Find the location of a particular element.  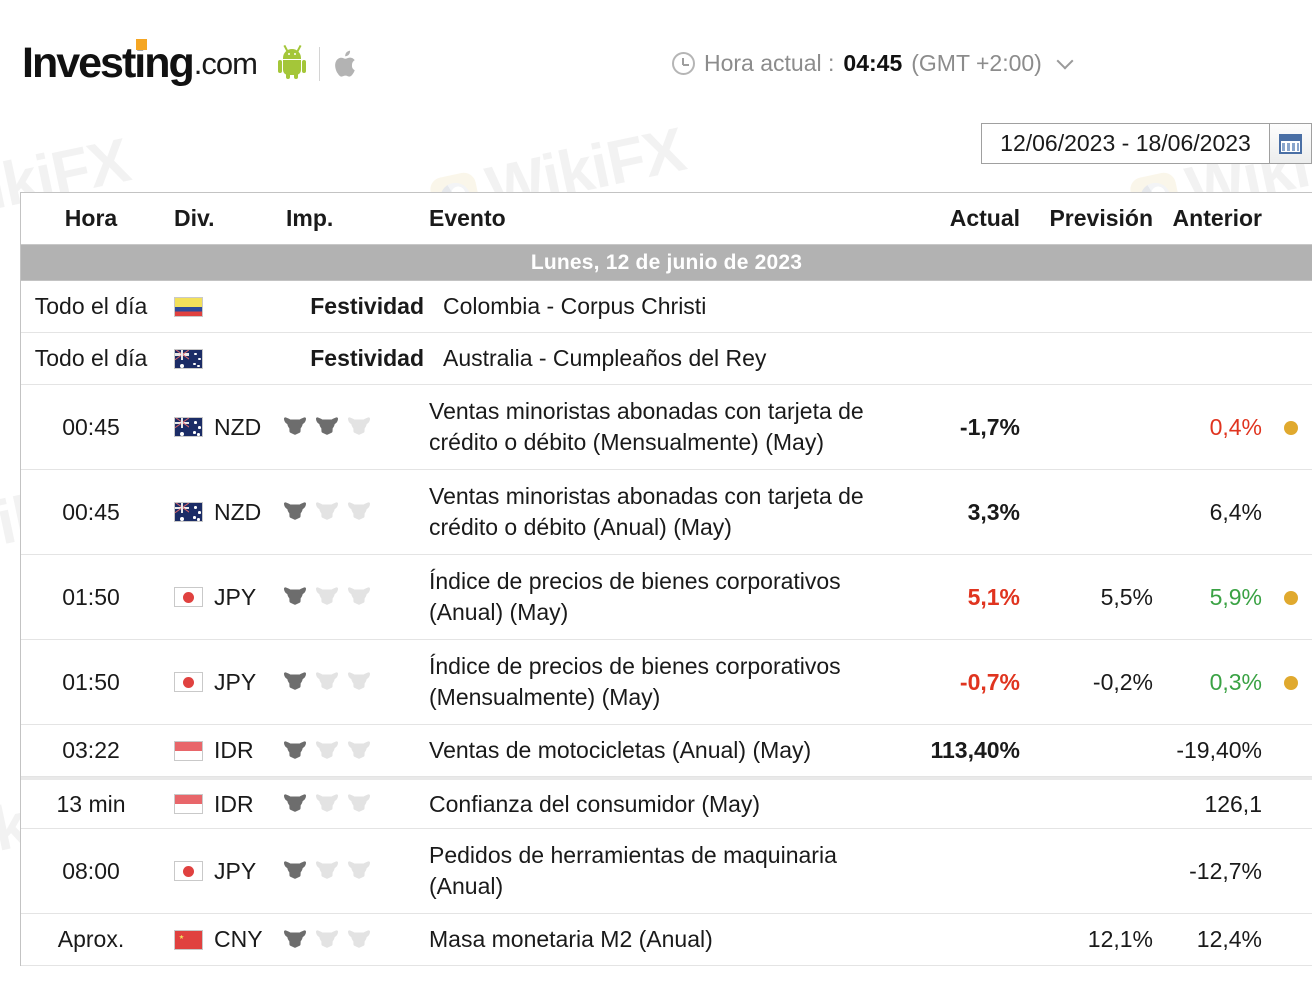

column-header-evento: Evento is located at coordinates (658, 218).